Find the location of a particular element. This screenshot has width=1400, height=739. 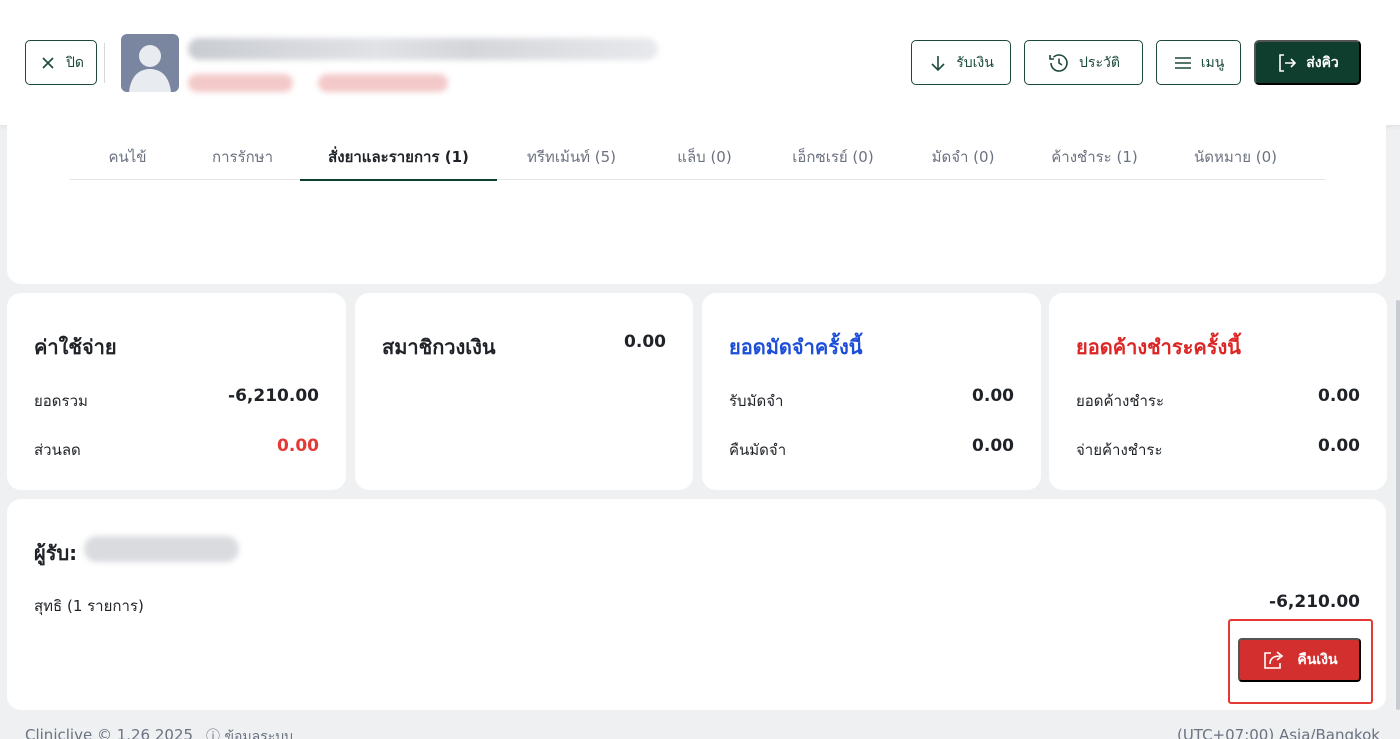

outstanding-balance-label: ยอดค้างชำระ is located at coordinates (1120, 401).